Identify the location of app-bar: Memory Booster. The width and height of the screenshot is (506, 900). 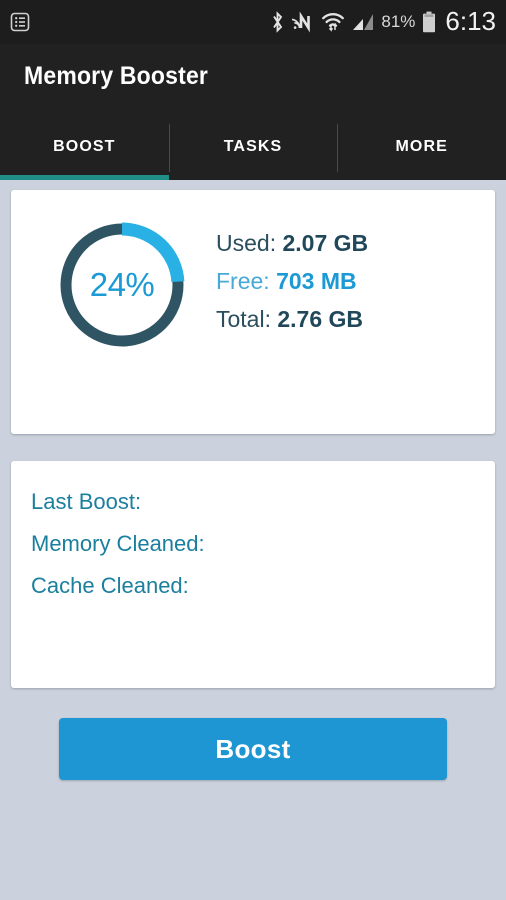
(253, 82).